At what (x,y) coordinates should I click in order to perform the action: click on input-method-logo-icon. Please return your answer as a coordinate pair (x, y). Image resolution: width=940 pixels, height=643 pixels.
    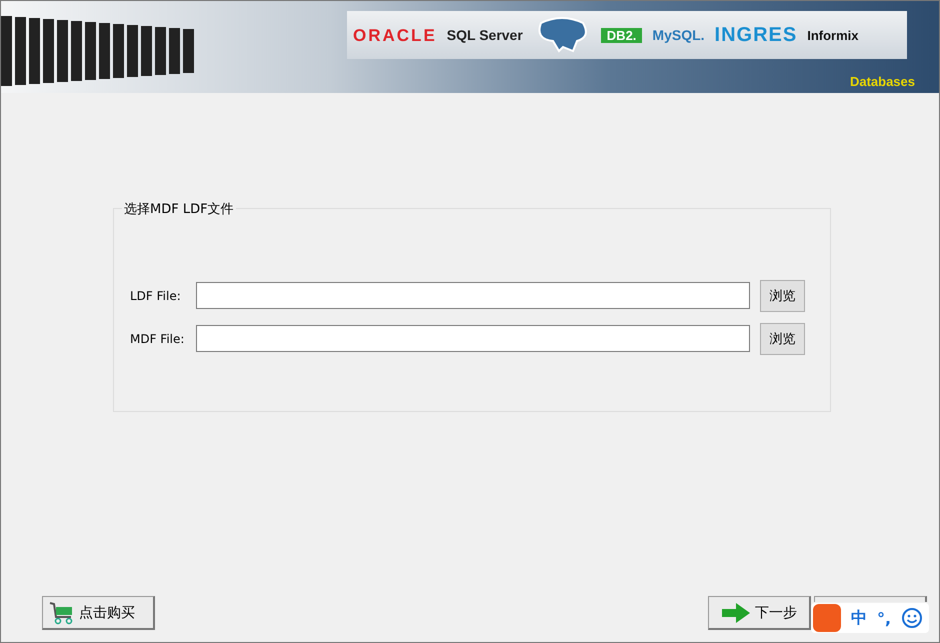
    Looking at the image, I should click on (827, 618).